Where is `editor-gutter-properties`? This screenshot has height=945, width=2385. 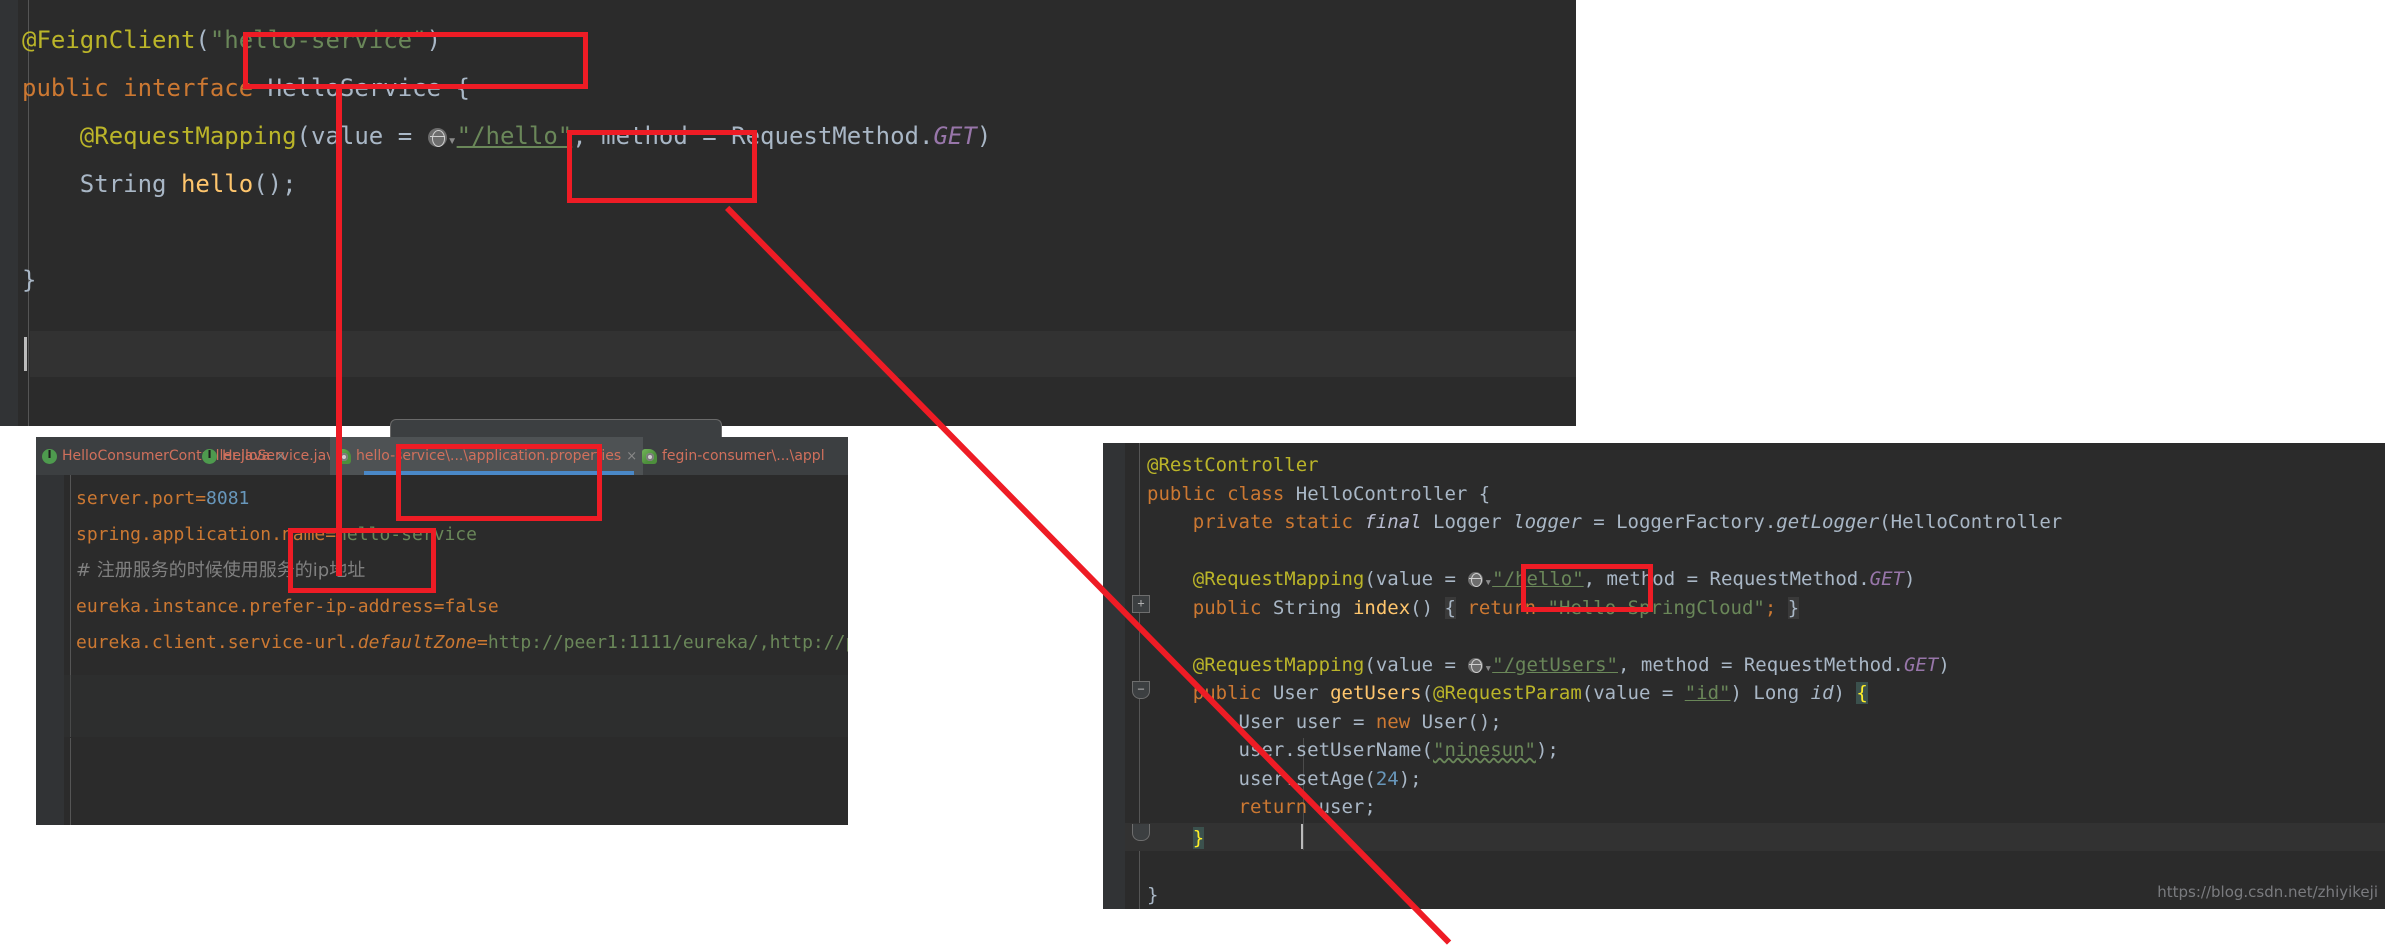
editor-gutter-properties is located at coordinates (50, 650).